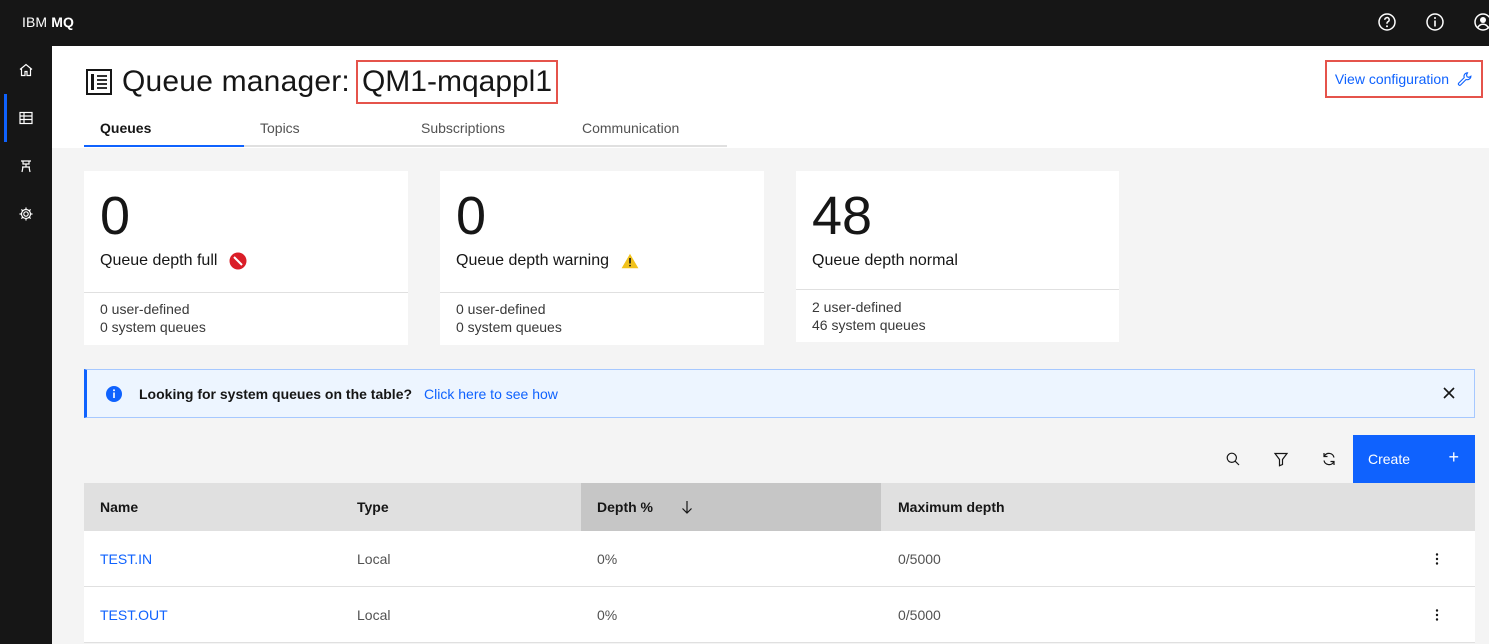  I want to click on refresh-button, so click(1329, 459).